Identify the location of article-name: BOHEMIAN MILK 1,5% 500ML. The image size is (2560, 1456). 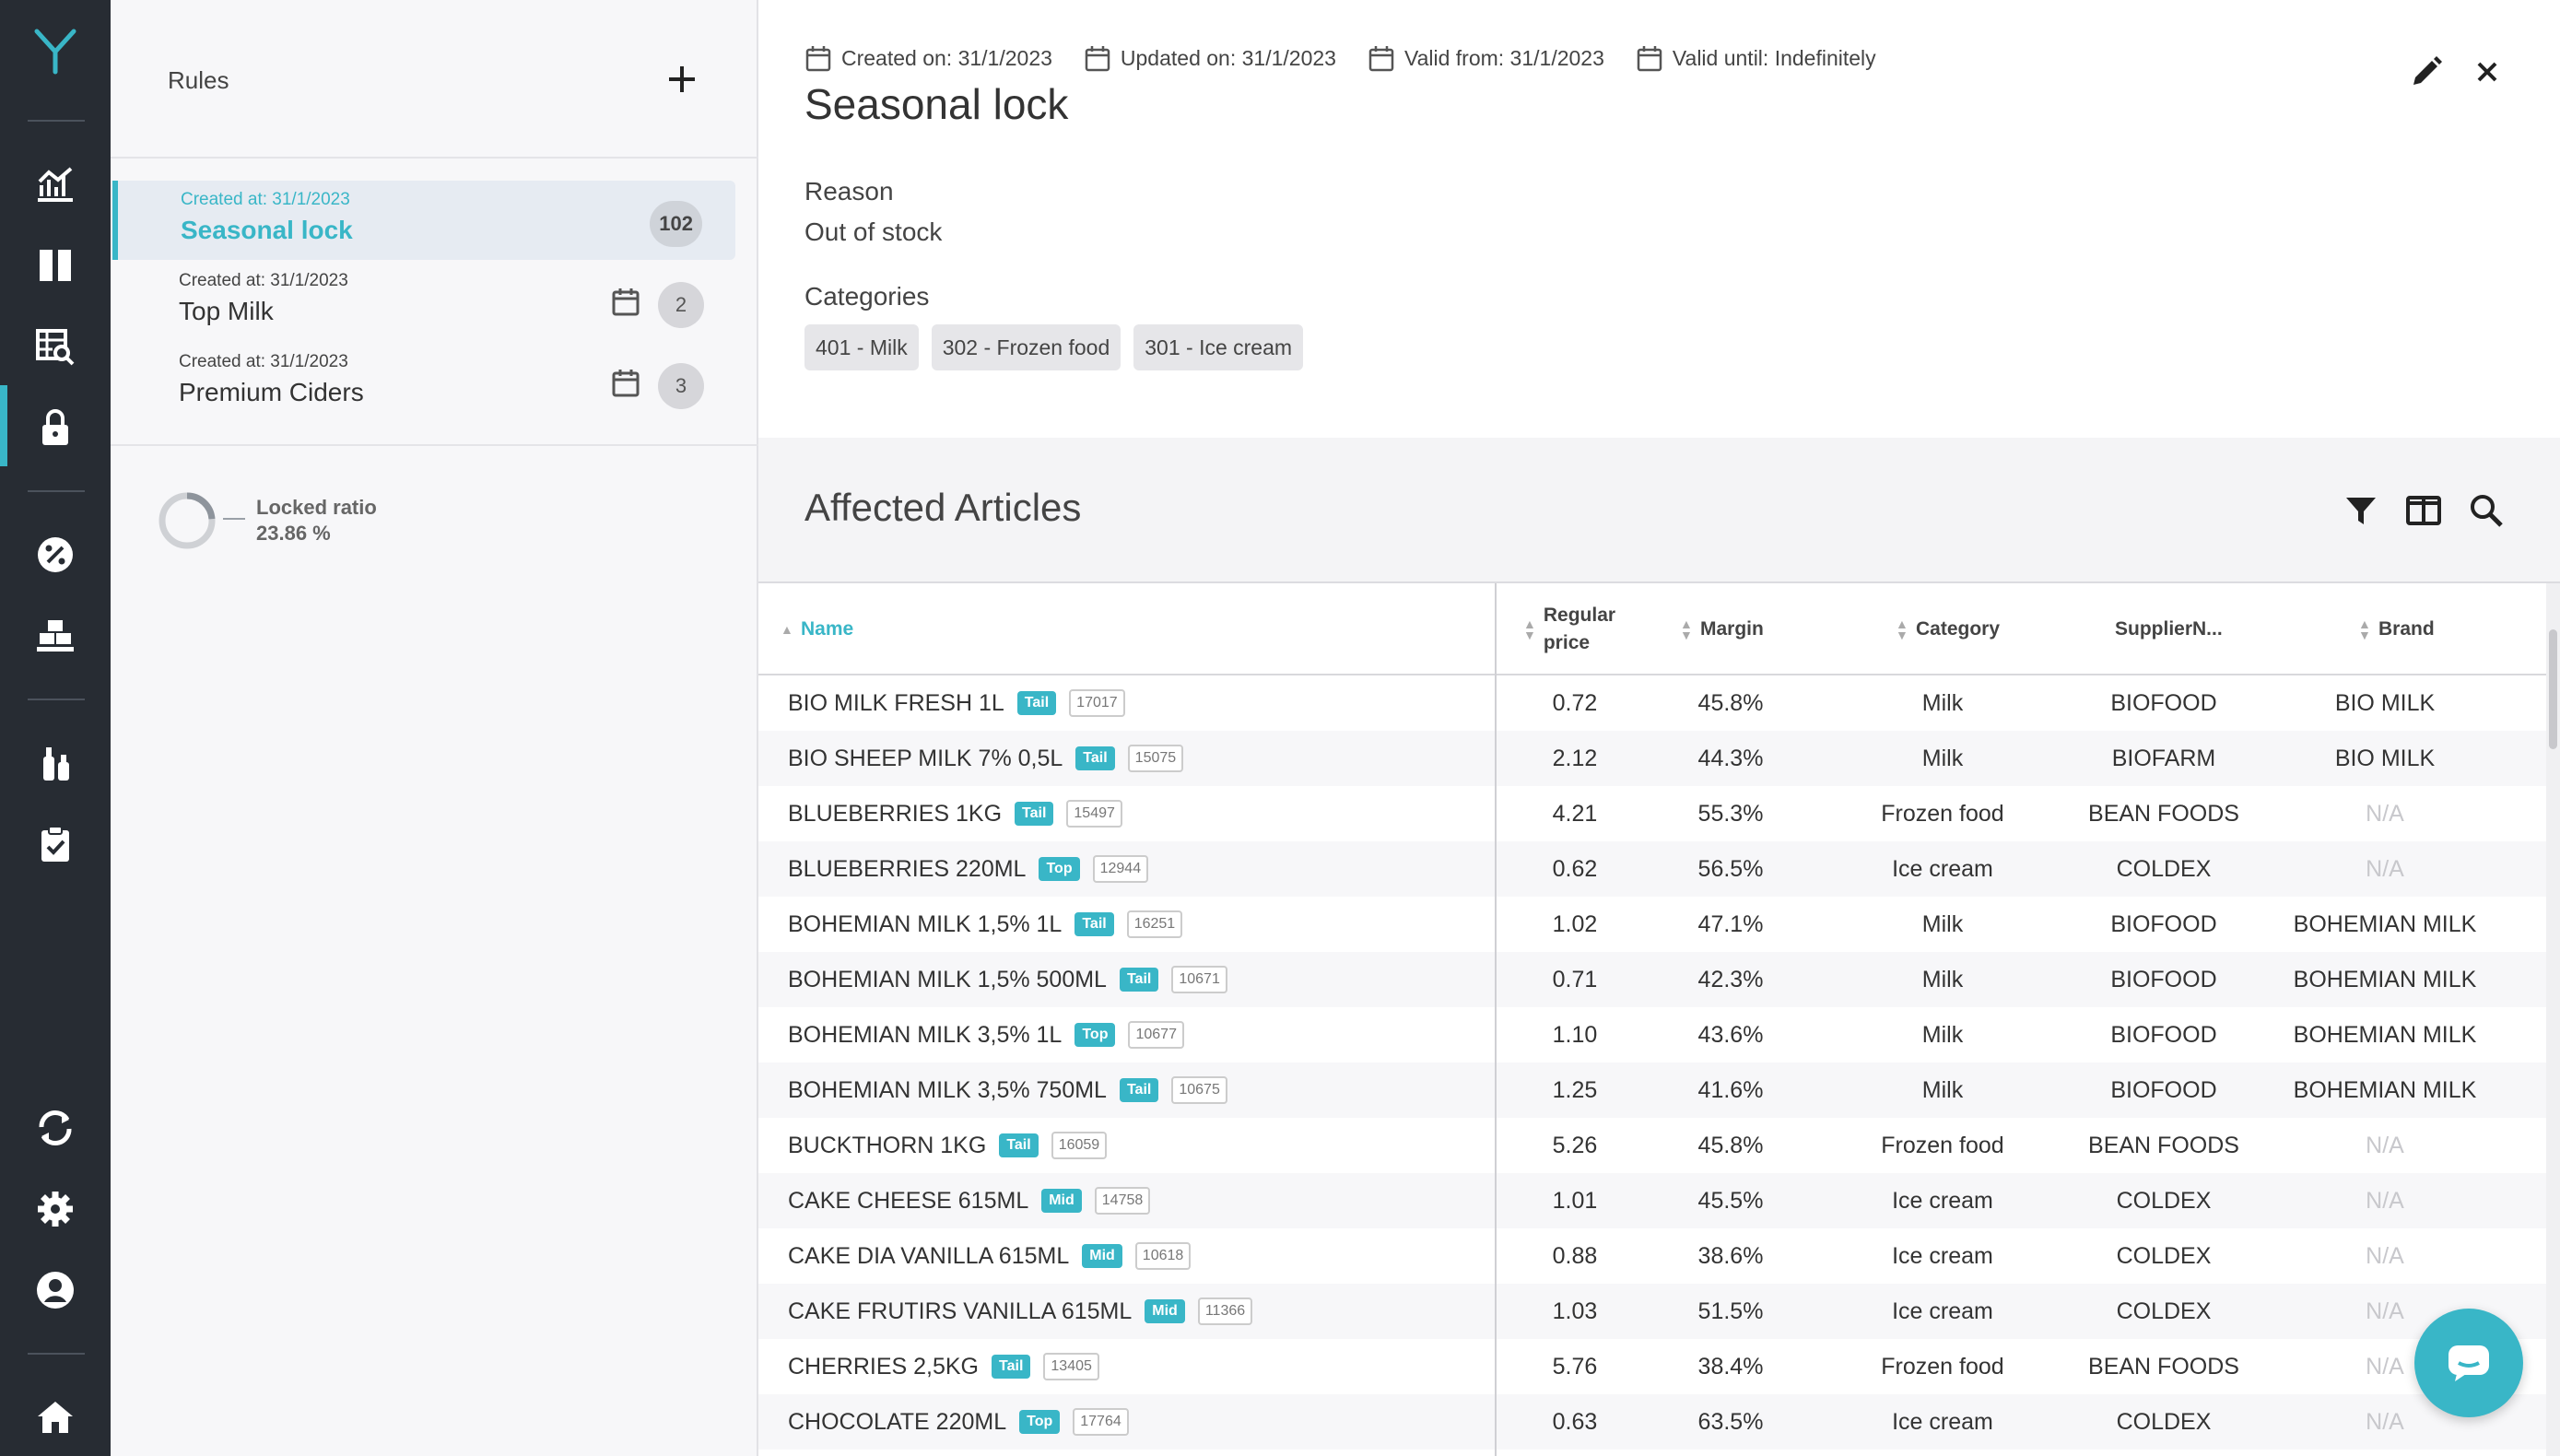
(947, 979).